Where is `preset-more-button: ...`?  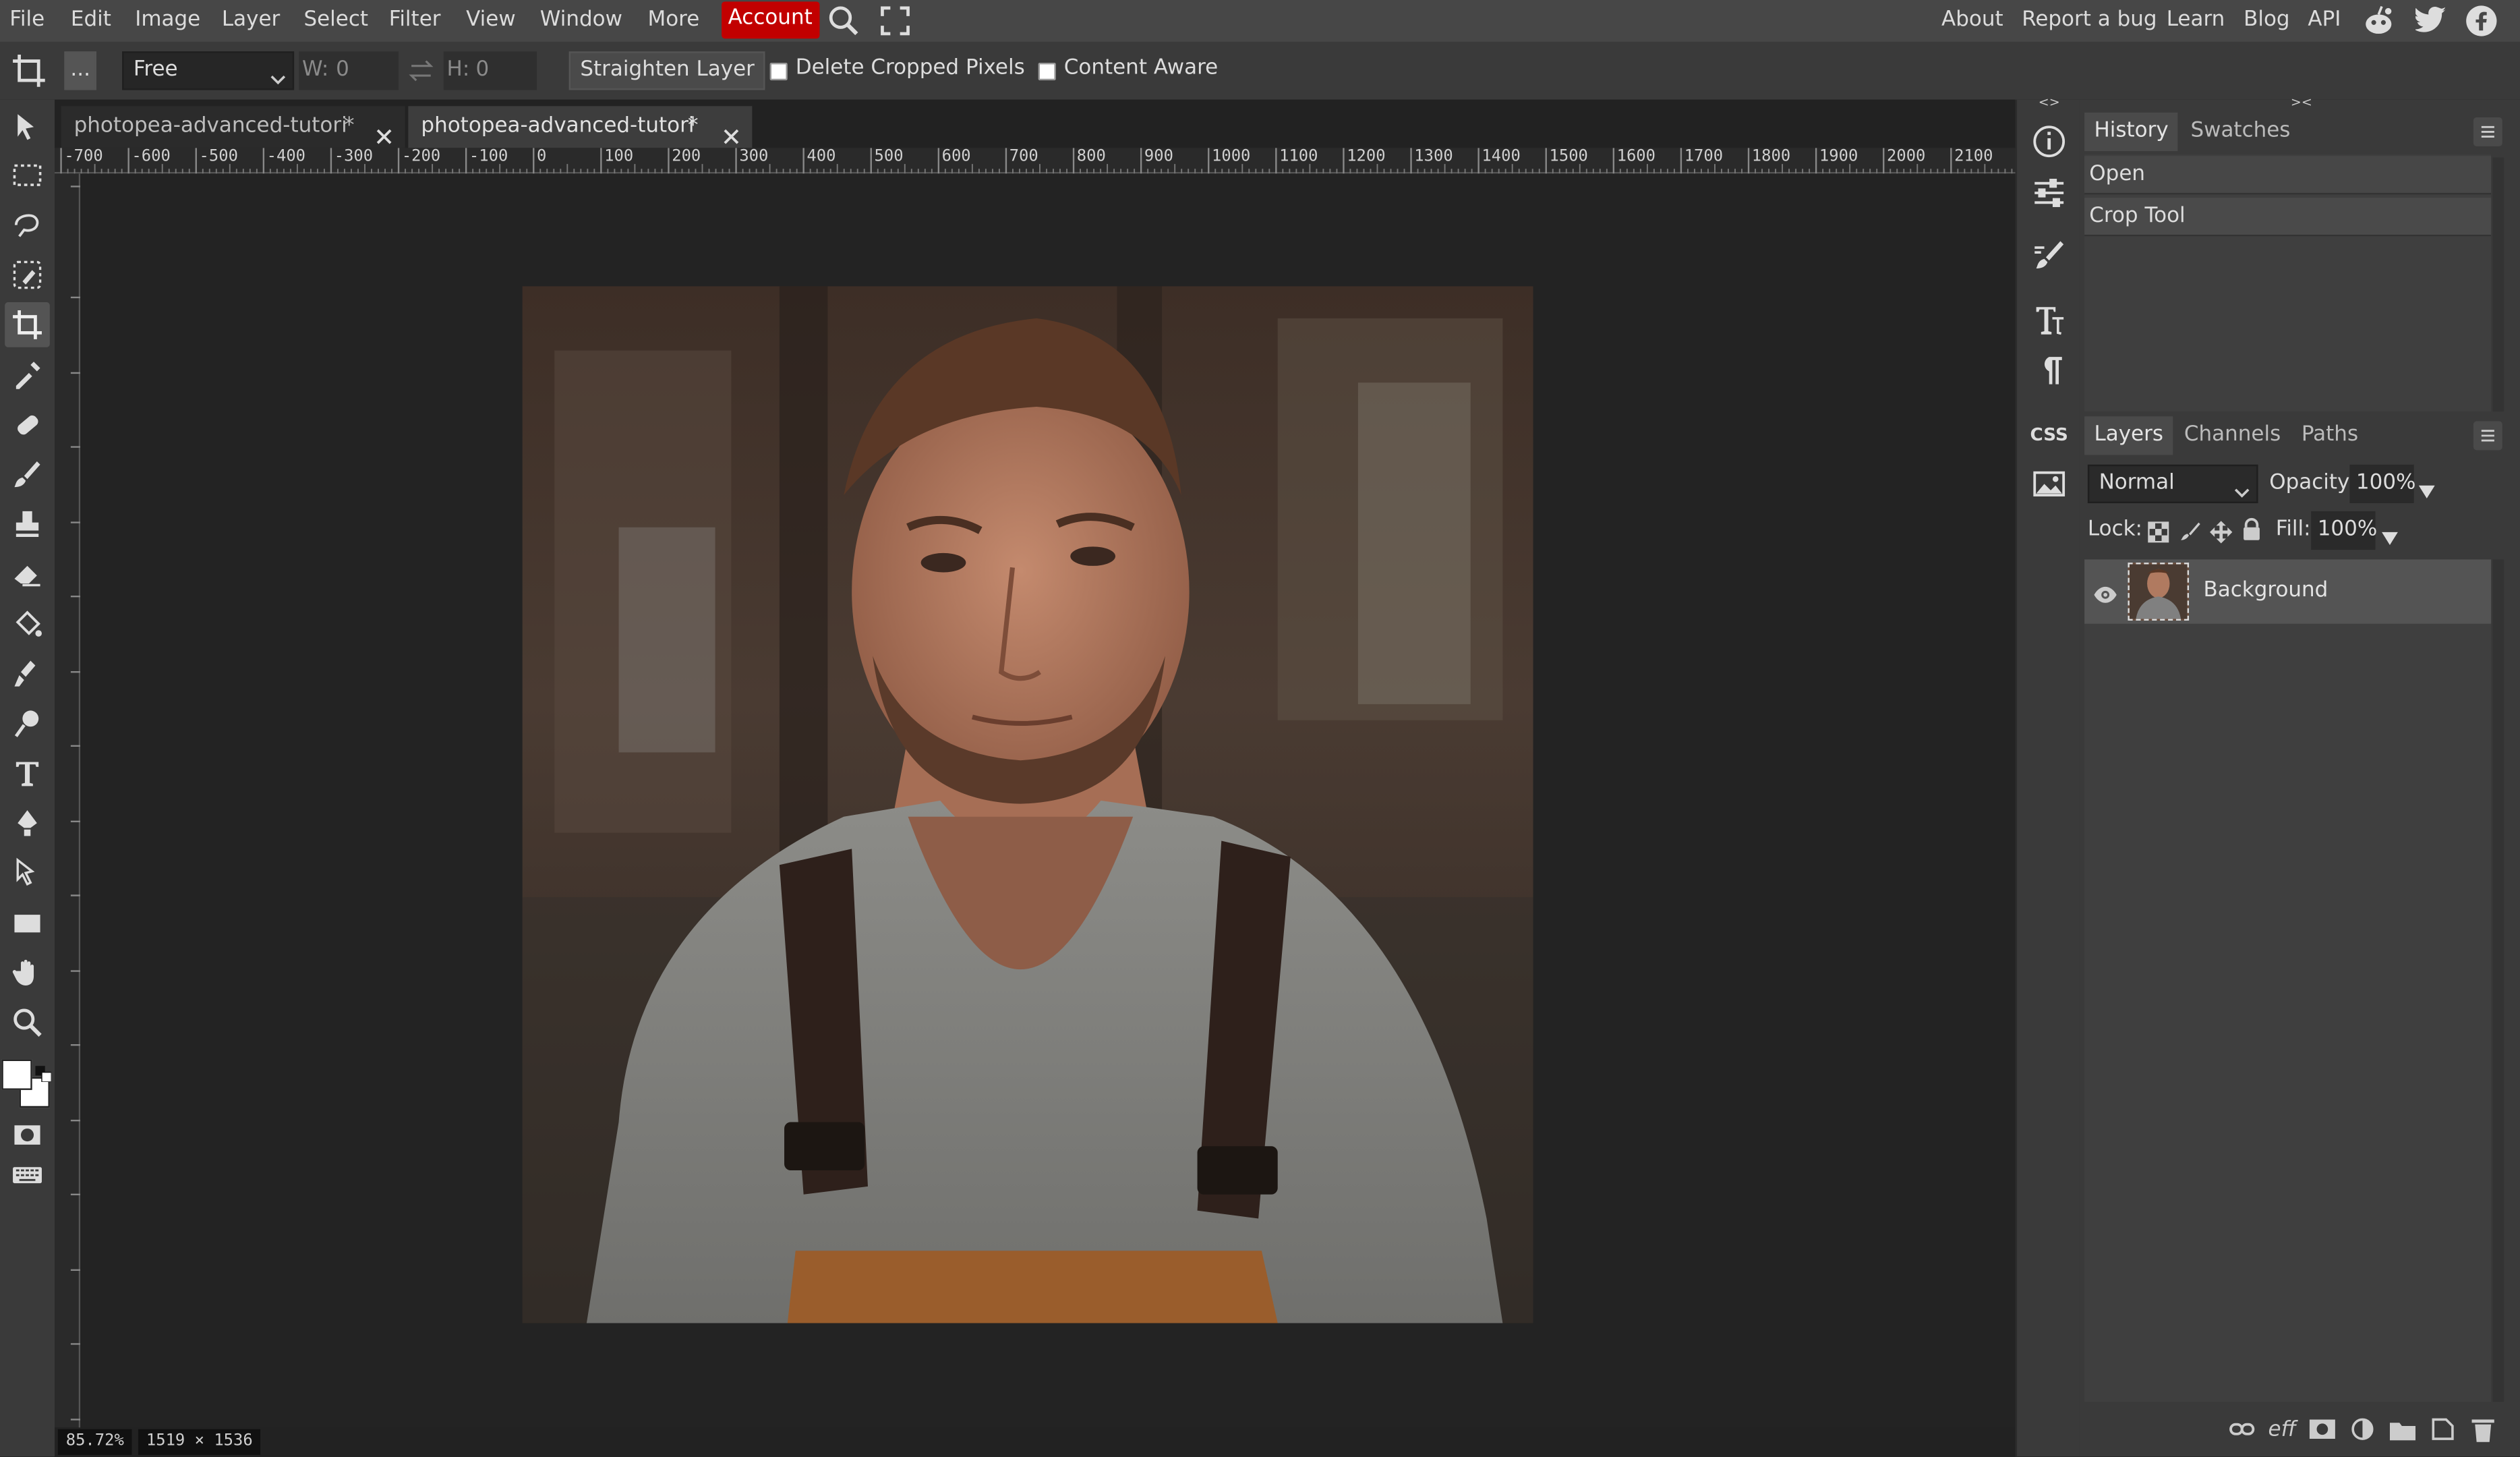 preset-more-button: ... is located at coordinates (80, 70).